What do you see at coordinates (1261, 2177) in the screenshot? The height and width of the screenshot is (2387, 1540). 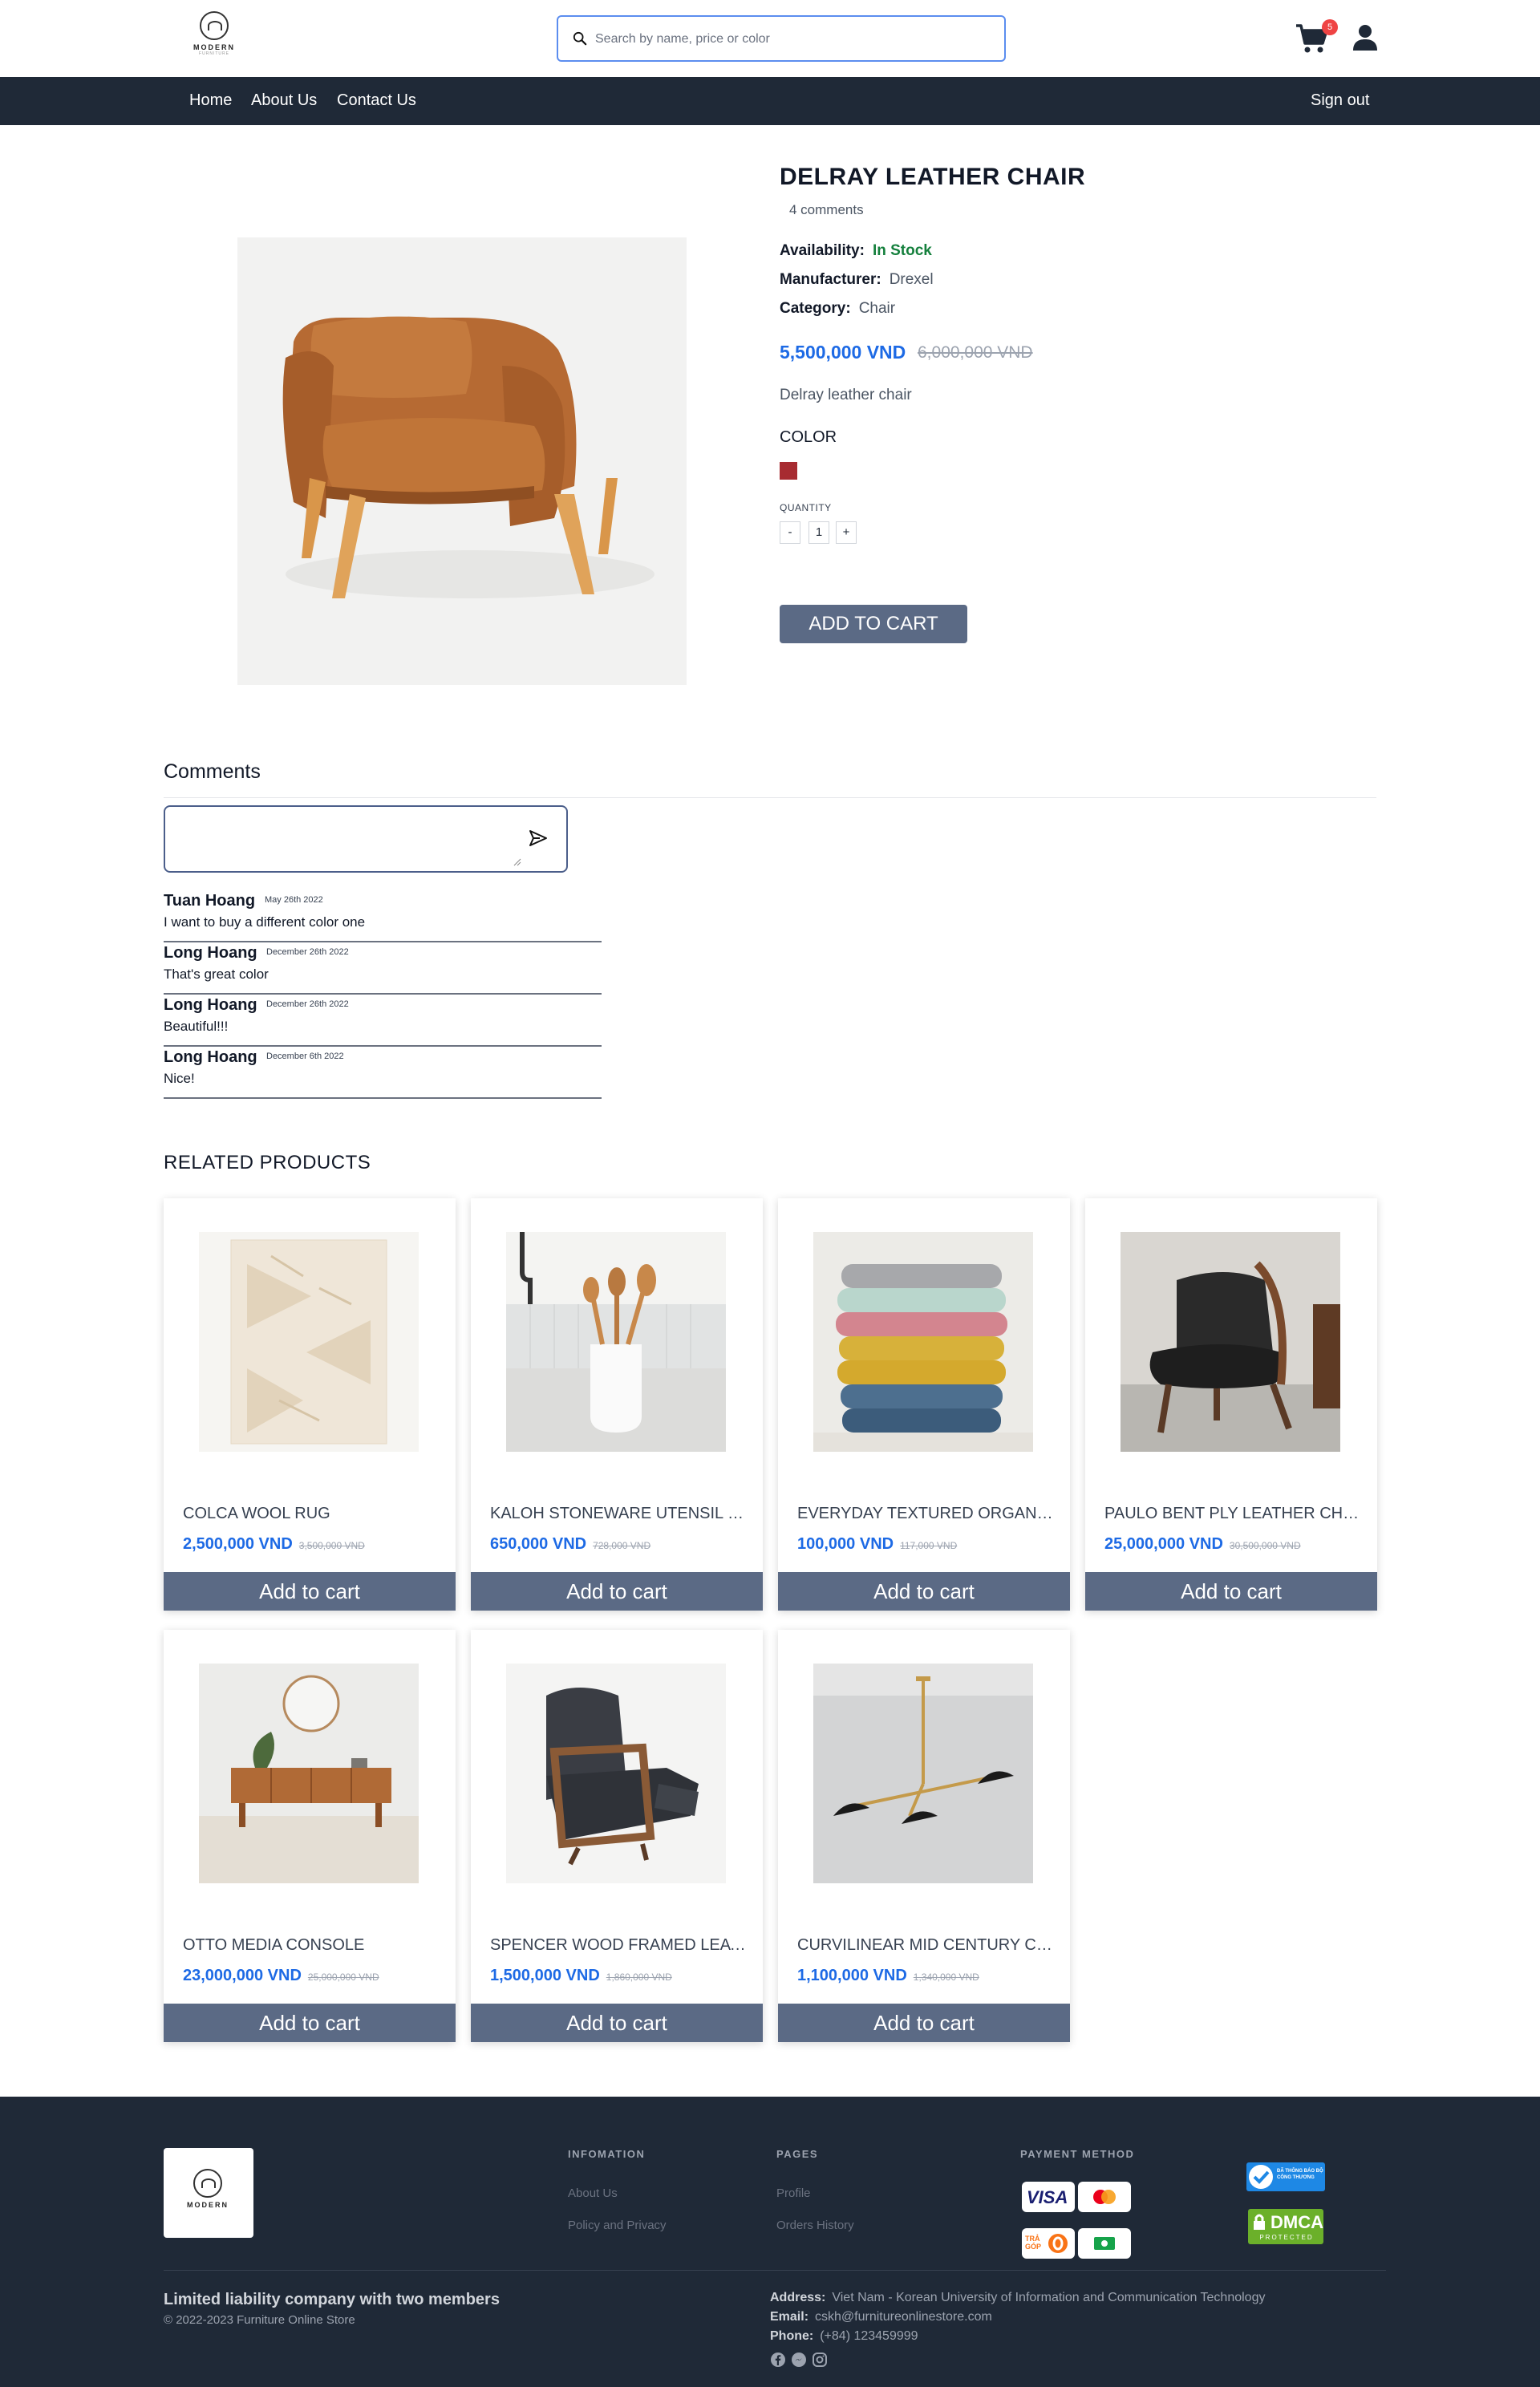 I see `checkmark-icon` at bounding box center [1261, 2177].